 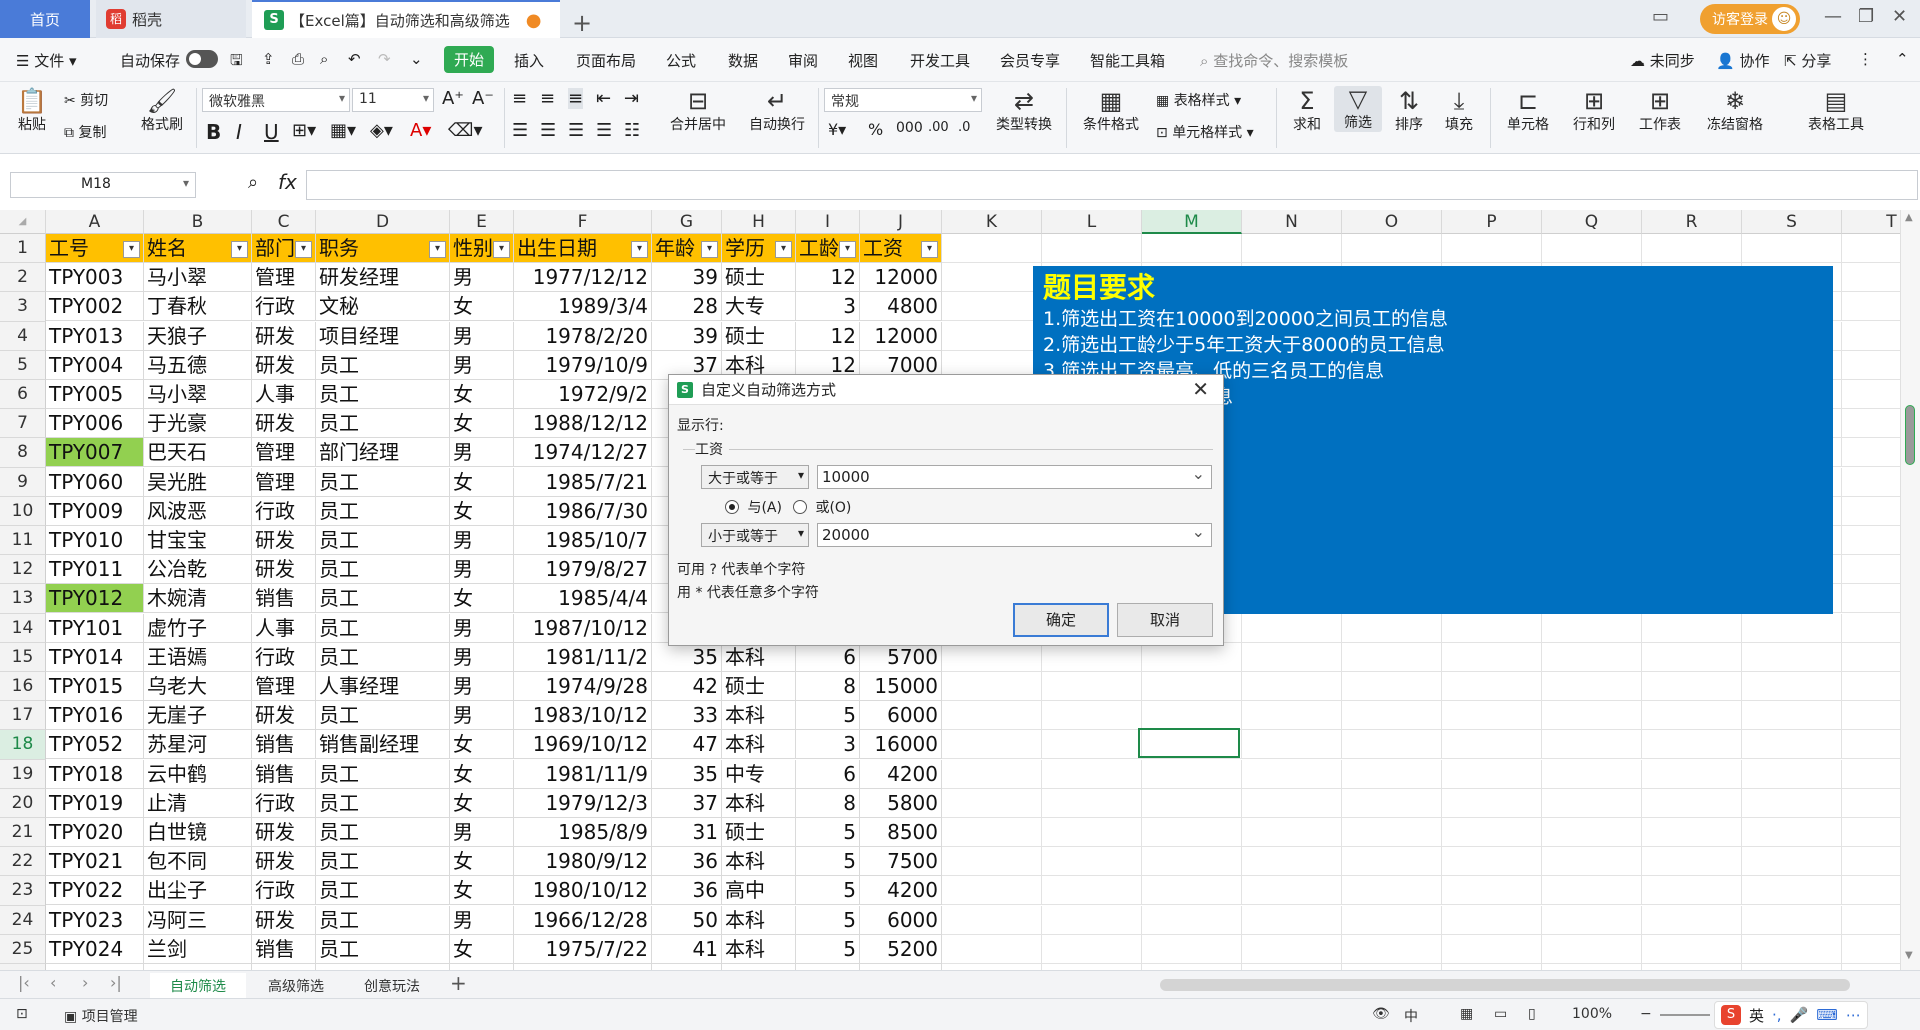 I want to click on table-cell: 39, so click(x=687, y=336).